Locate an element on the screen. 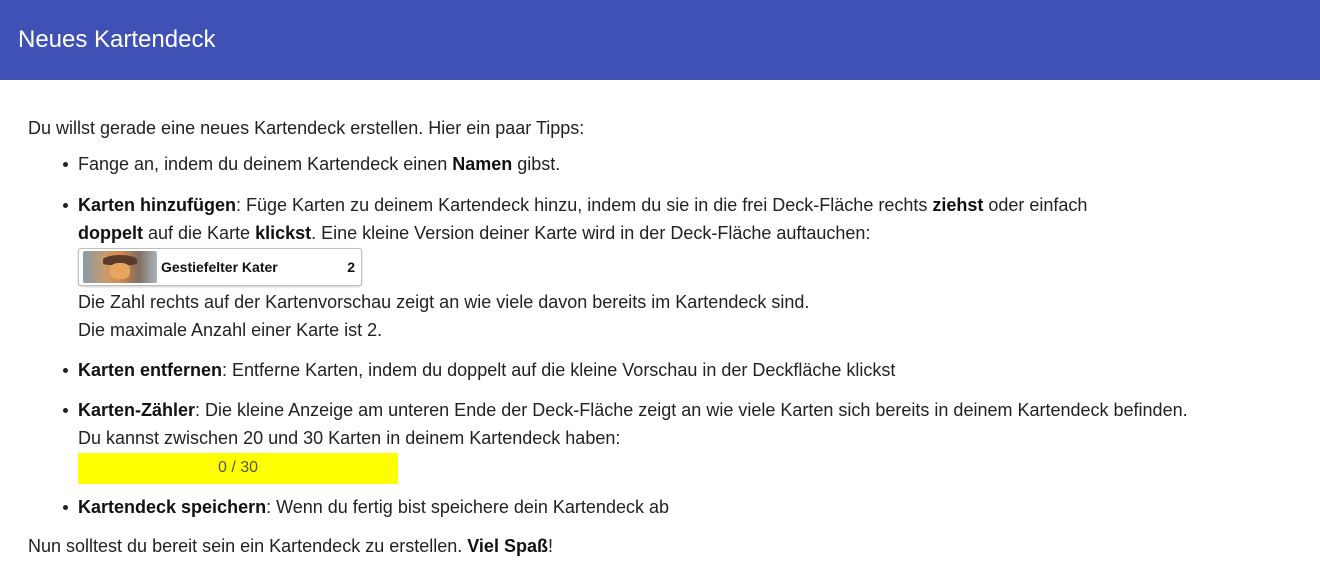  tip-add-bold1: ziehst is located at coordinates (958, 205).